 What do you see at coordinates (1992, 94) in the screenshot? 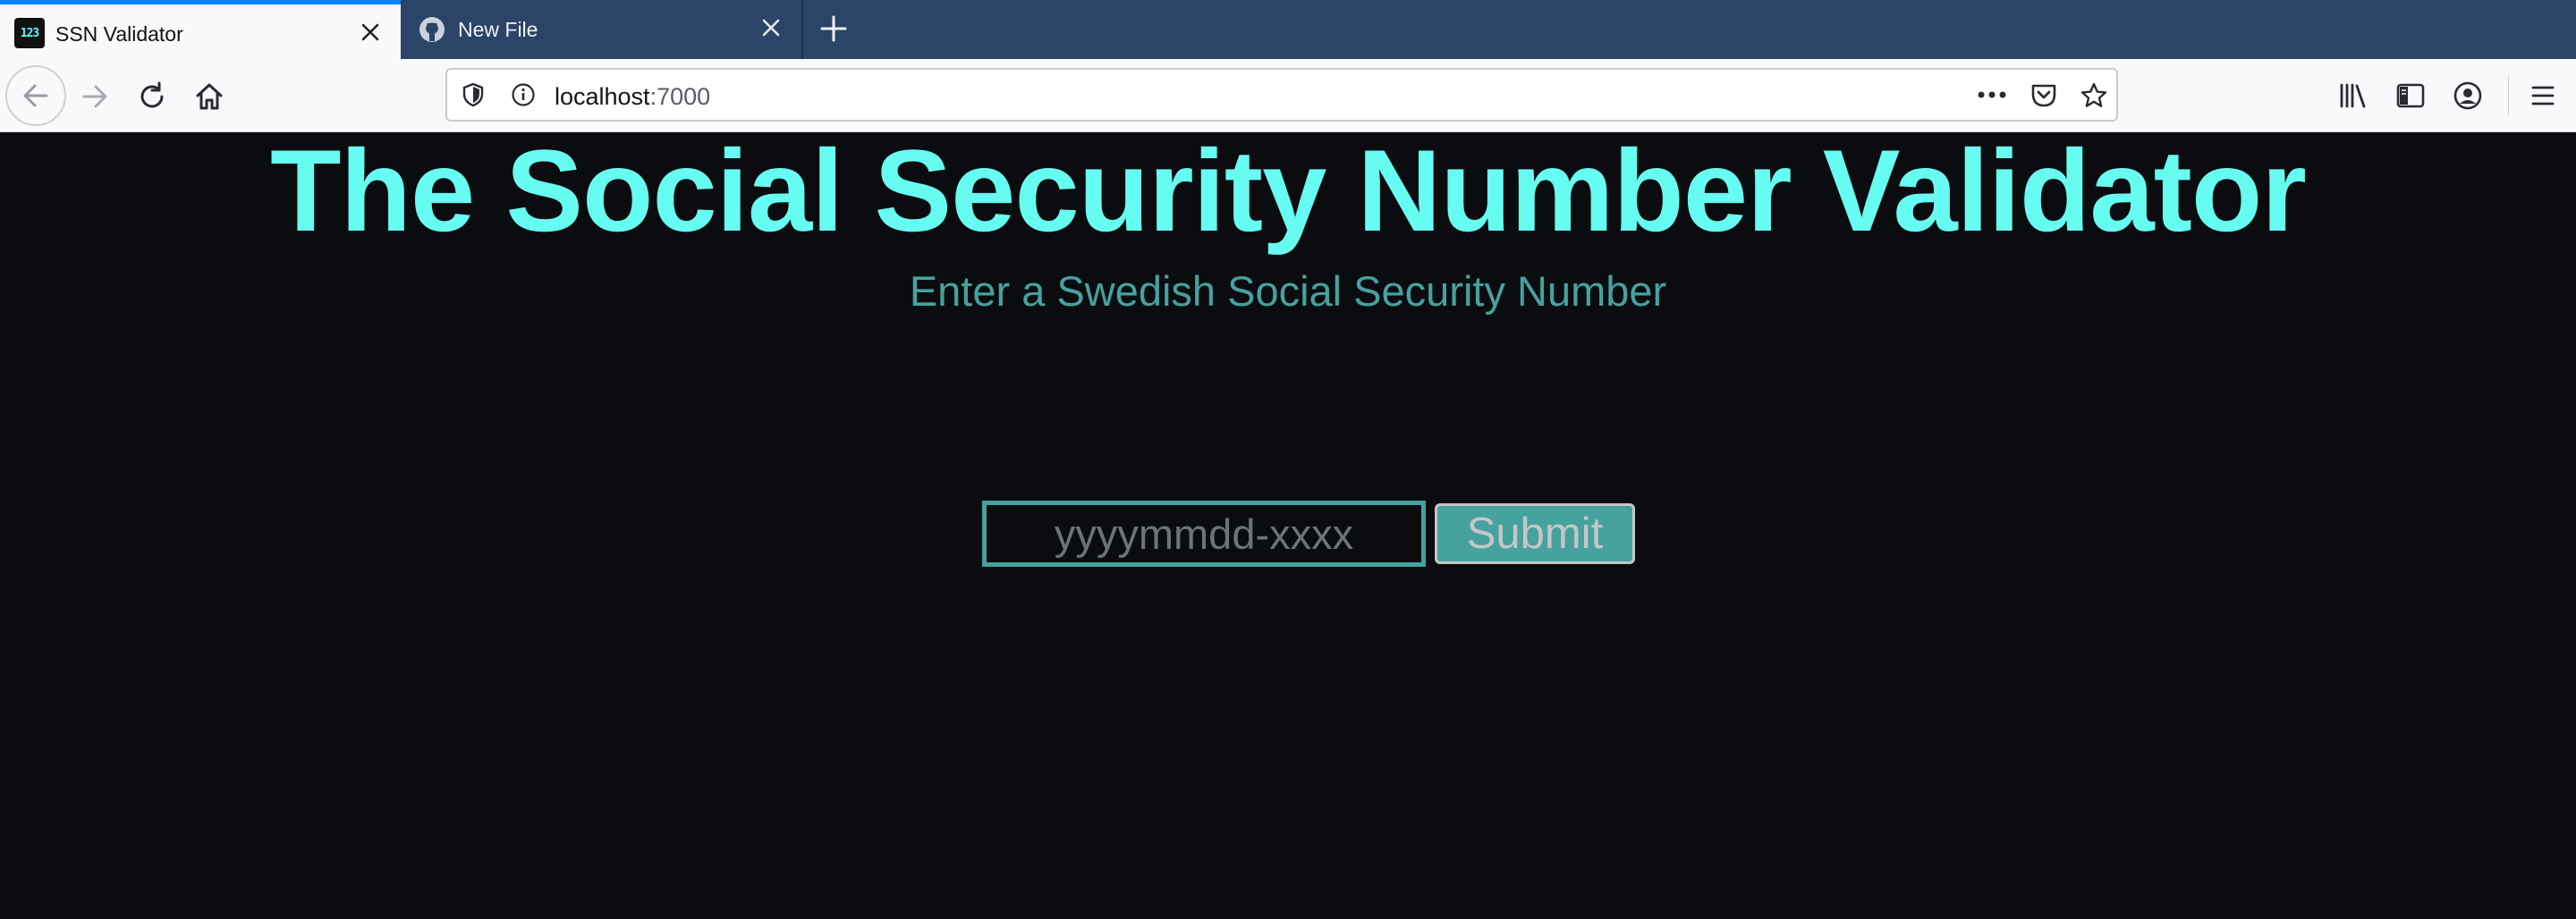
I see `page-actions-more-icon` at bounding box center [1992, 94].